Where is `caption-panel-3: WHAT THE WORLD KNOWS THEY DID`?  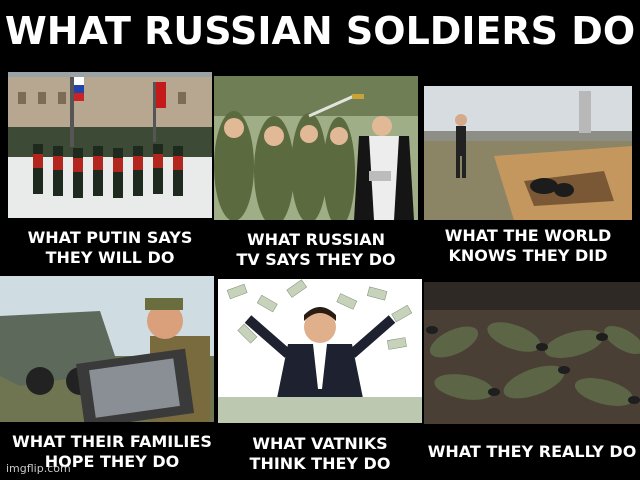
caption-panel-3: WHAT THE WORLD KNOWS THEY DID is located at coordinates (528, 246).